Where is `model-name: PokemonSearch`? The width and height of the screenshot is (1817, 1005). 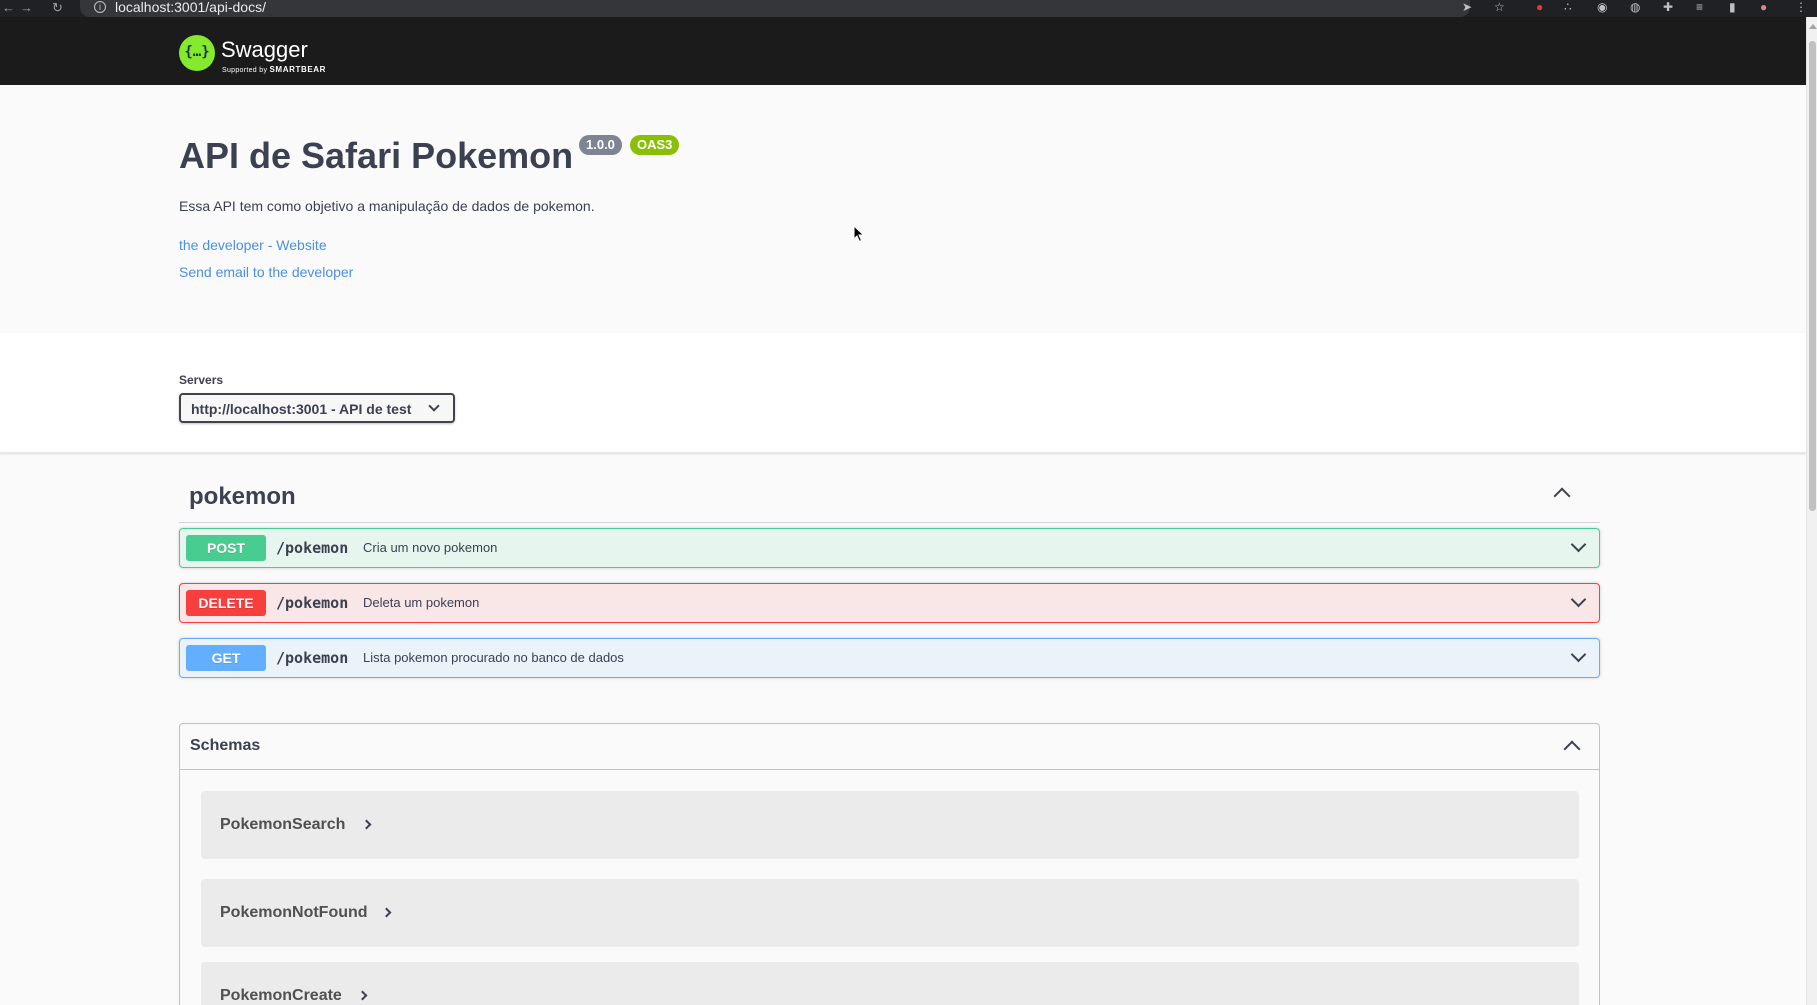
model-name: PokemonSearch is located at coordinates (283, 824).